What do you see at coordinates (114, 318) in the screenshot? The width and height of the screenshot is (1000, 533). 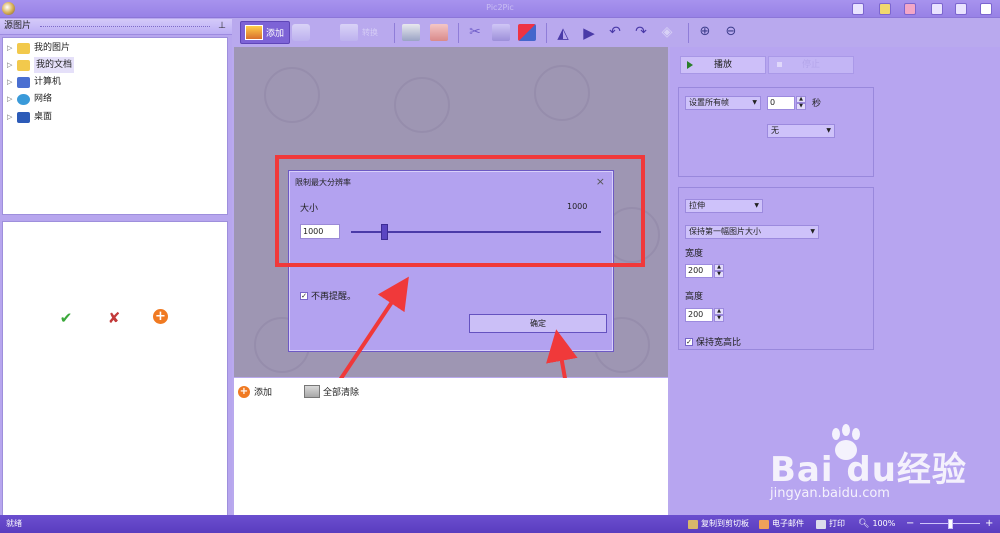 I see `uncheck-icon: ✘` at bounding box center [114, 318].